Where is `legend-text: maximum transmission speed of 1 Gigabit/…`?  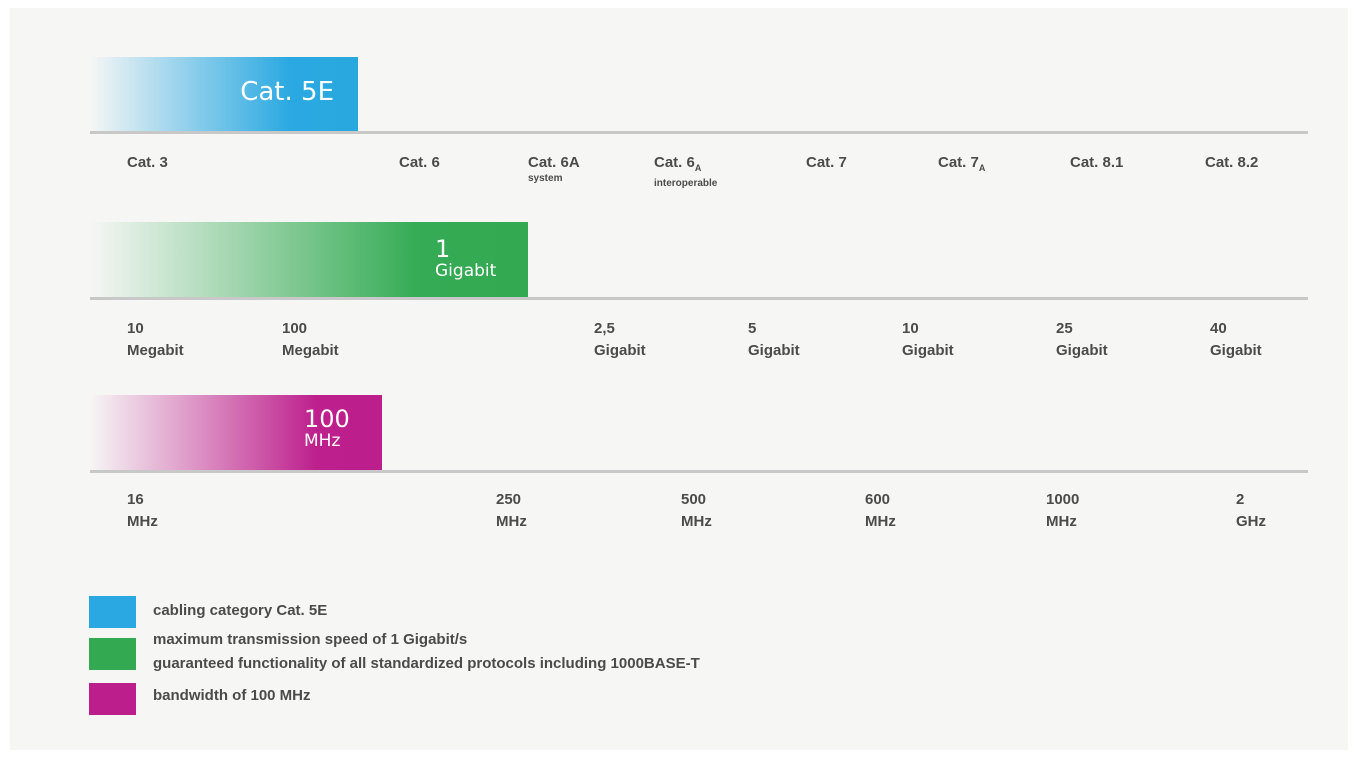 legend-text: maximum transmission speed of 1 Gigabit/… is located at coordinates (310, 639).